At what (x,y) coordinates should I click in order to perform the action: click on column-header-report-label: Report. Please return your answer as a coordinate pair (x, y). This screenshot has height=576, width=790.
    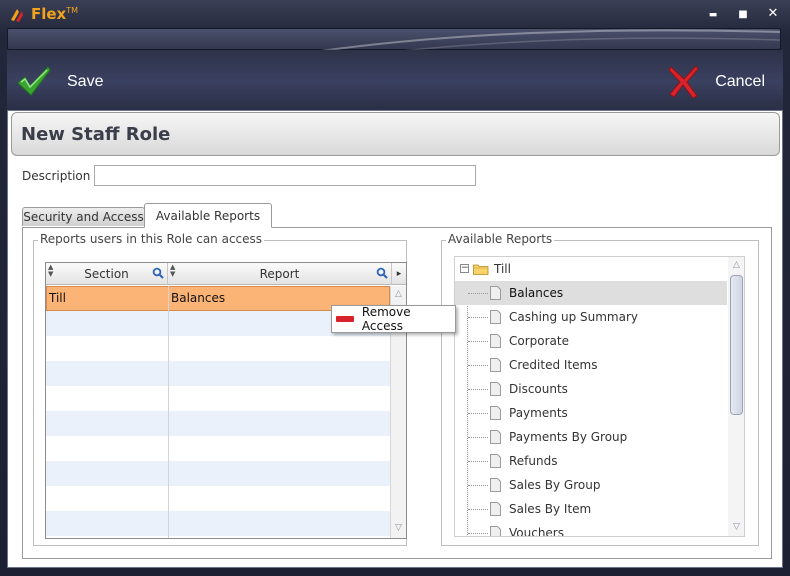
    Looking at the image, I should click on (279, 274).